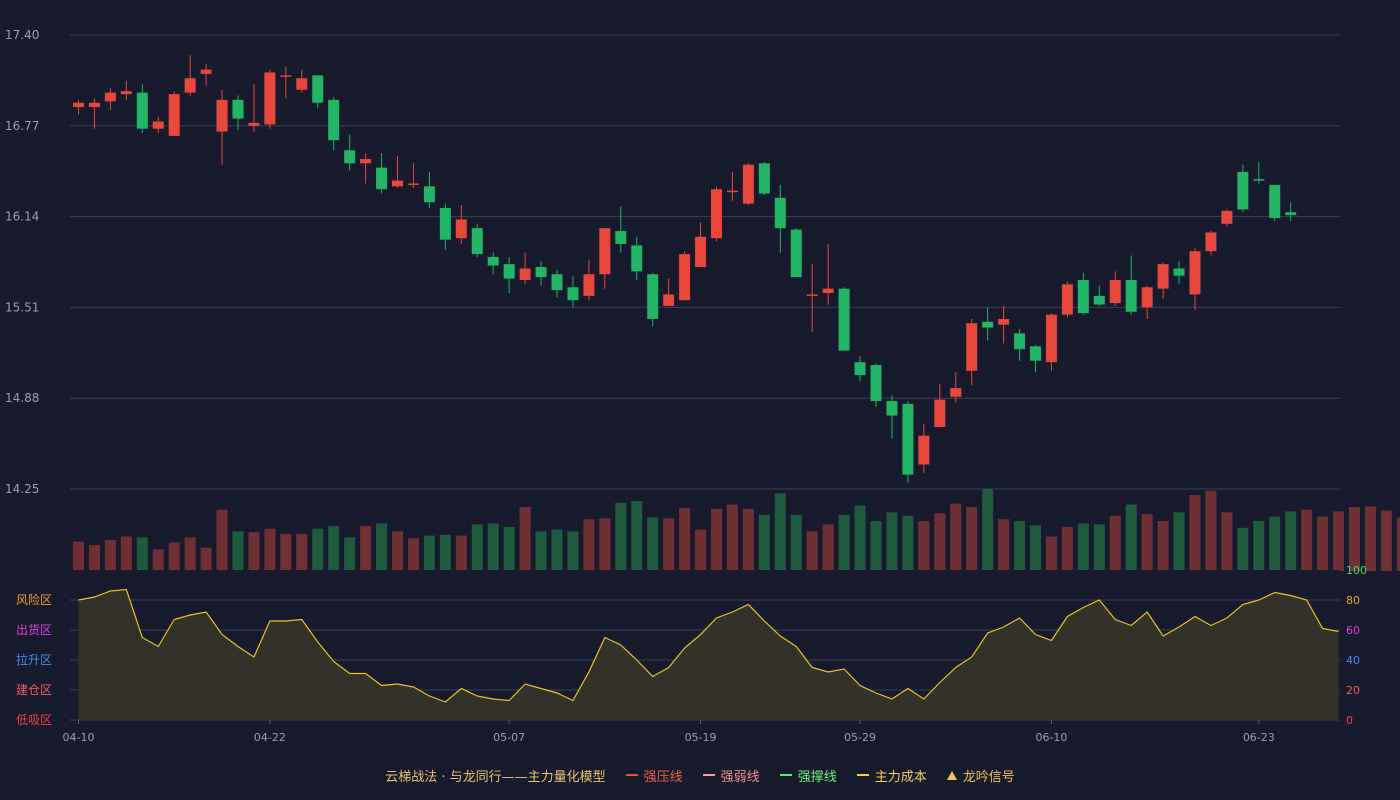 The width and height of the screenshot is (1400, 800). Describe the element at coordinates (891, 775) in the screenshot. I see `legend-item-main-cost: 主力成本` at that location.